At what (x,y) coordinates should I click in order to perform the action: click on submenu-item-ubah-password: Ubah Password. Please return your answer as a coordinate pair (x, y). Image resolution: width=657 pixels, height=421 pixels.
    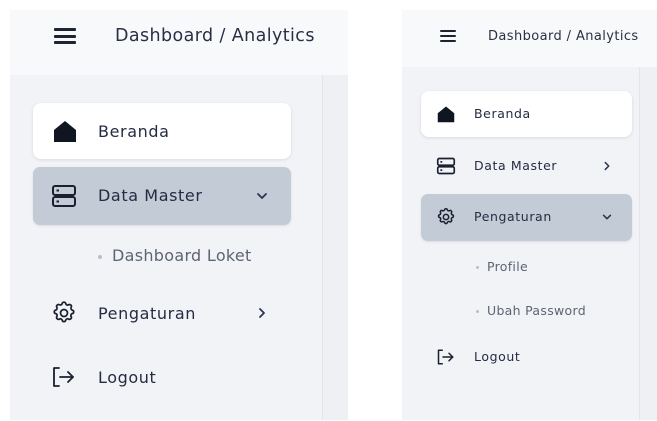
    Looking at the image, I should click on (531, 310).